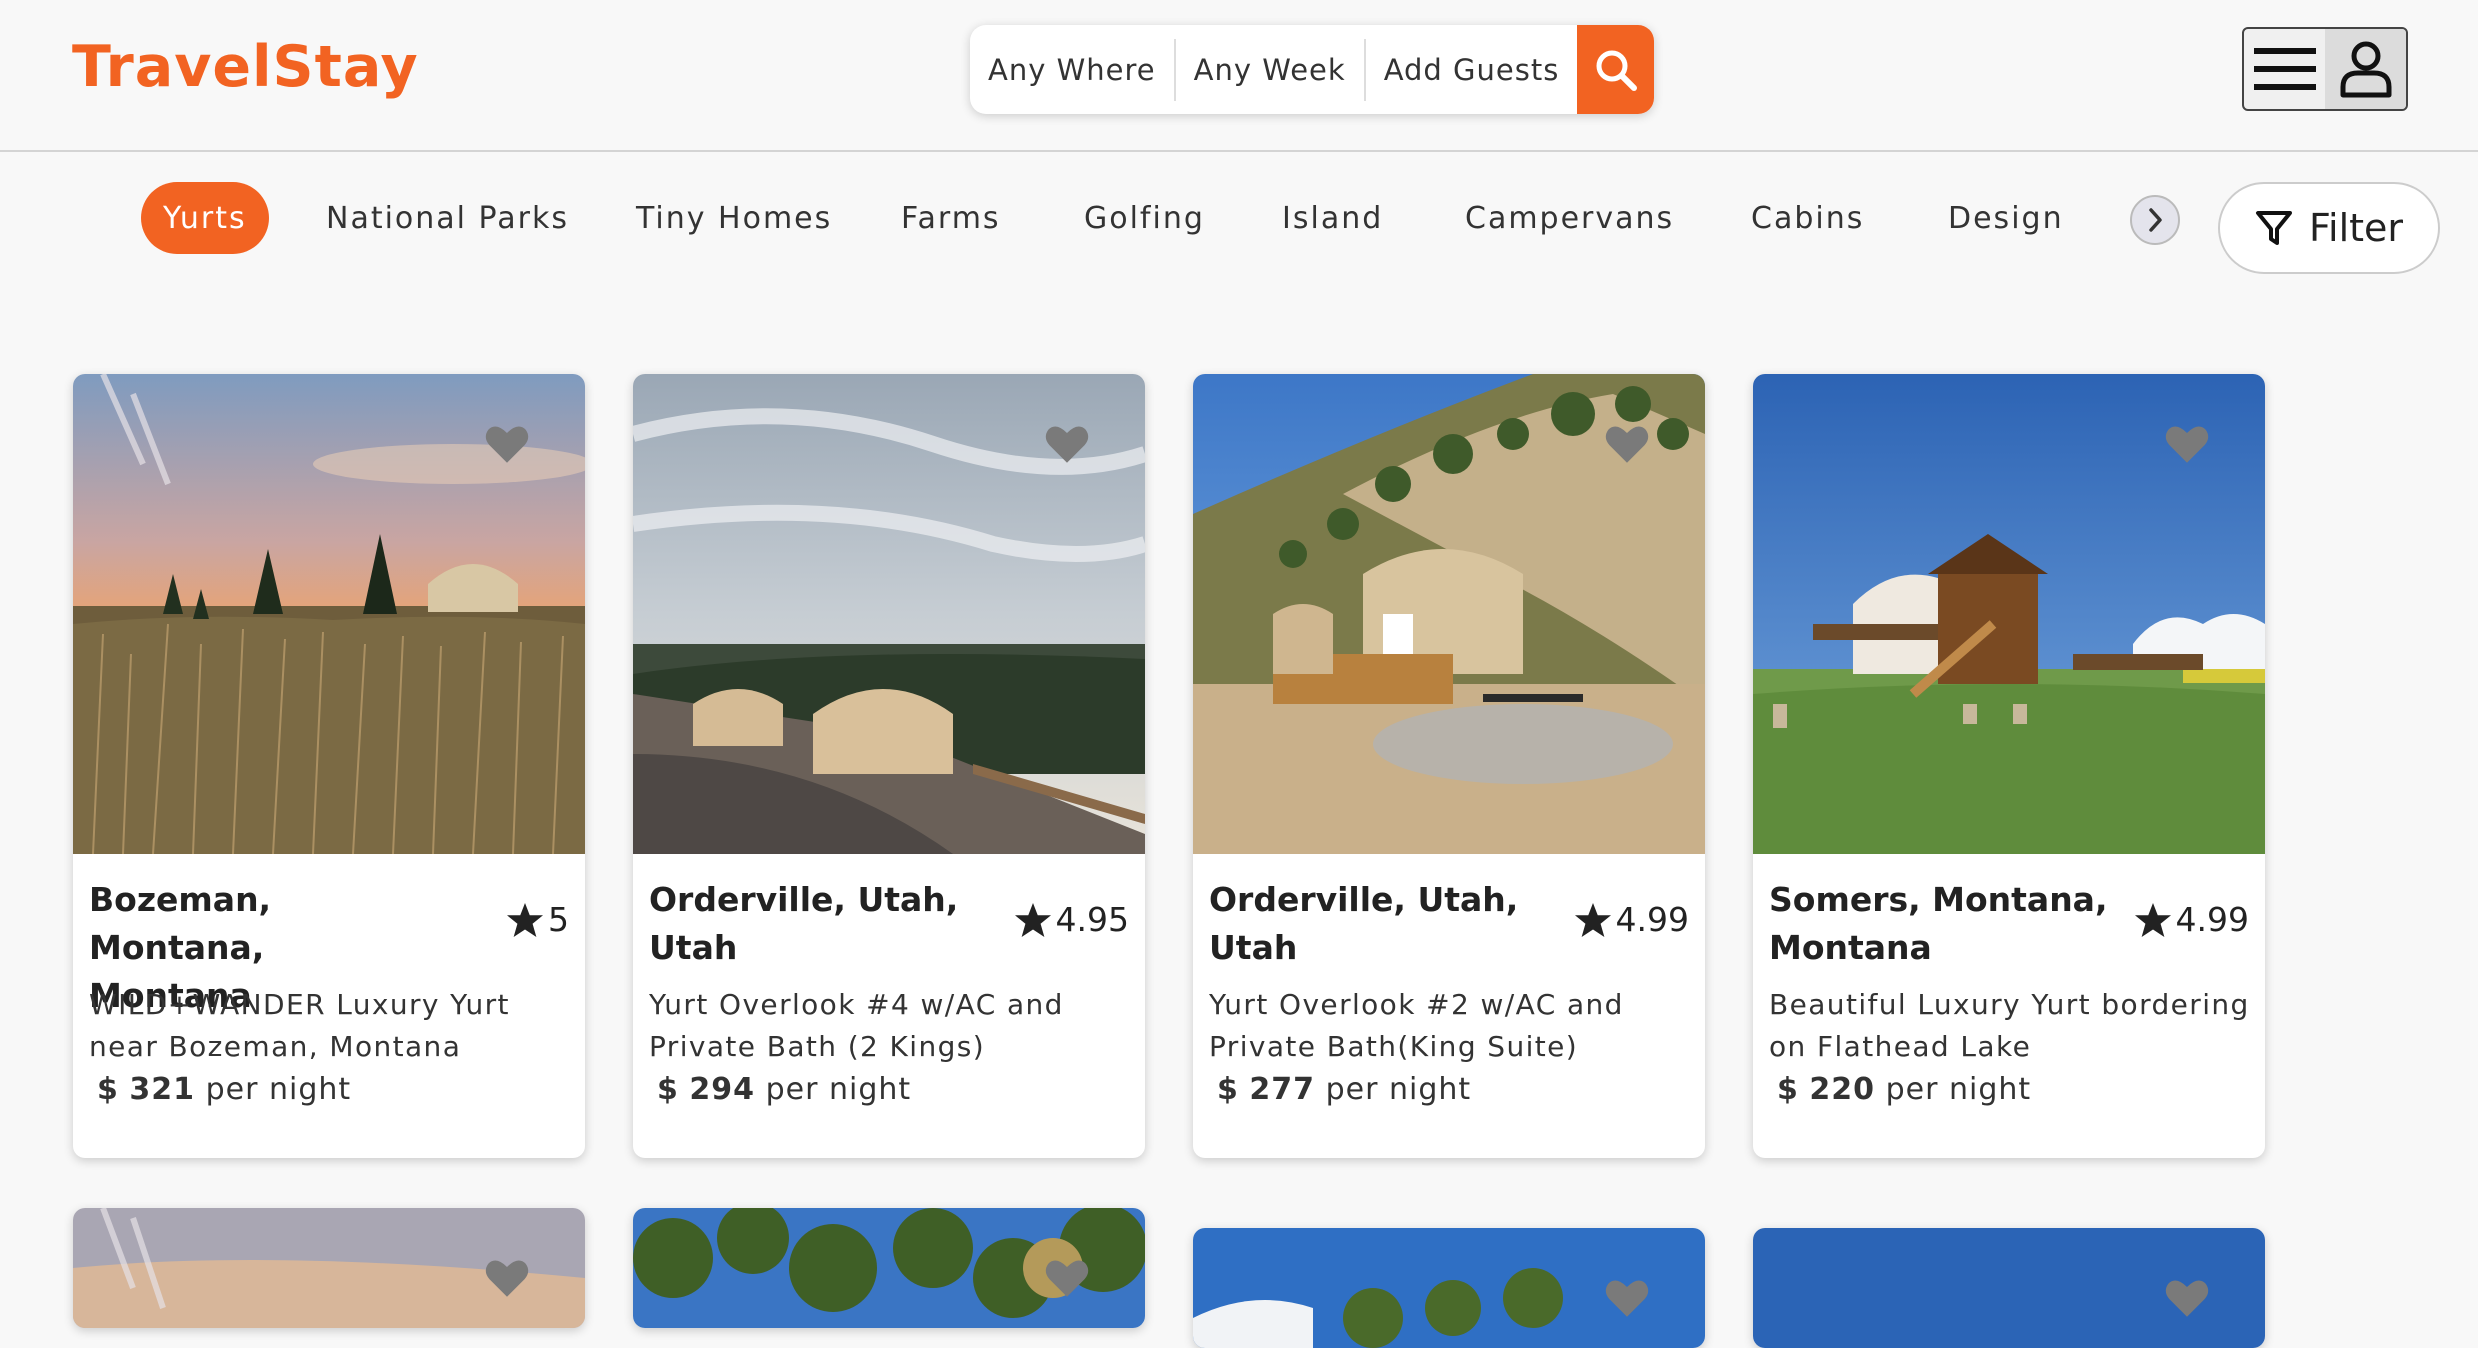  Describe the element at coordinates (1569, 218) in the screenshot. I see `category-campervans: Campervans` at that location.